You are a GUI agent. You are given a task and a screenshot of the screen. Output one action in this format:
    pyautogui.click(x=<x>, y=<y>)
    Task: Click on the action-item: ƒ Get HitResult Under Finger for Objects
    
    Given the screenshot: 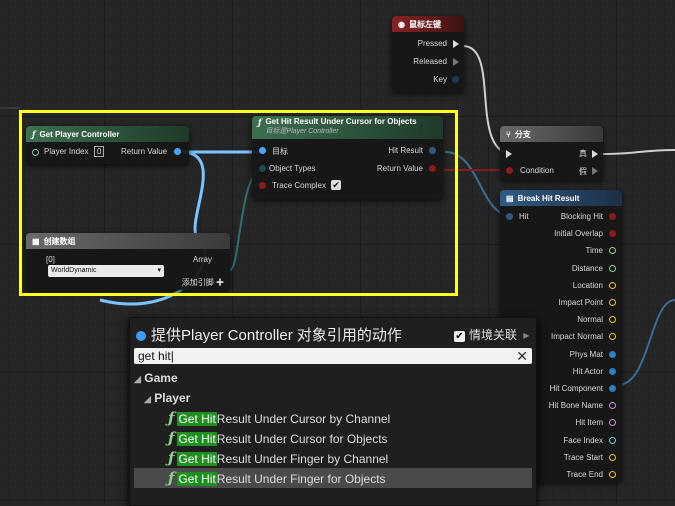 What is the action you would take?
    pyautogui.click(x=333, y=478)
    